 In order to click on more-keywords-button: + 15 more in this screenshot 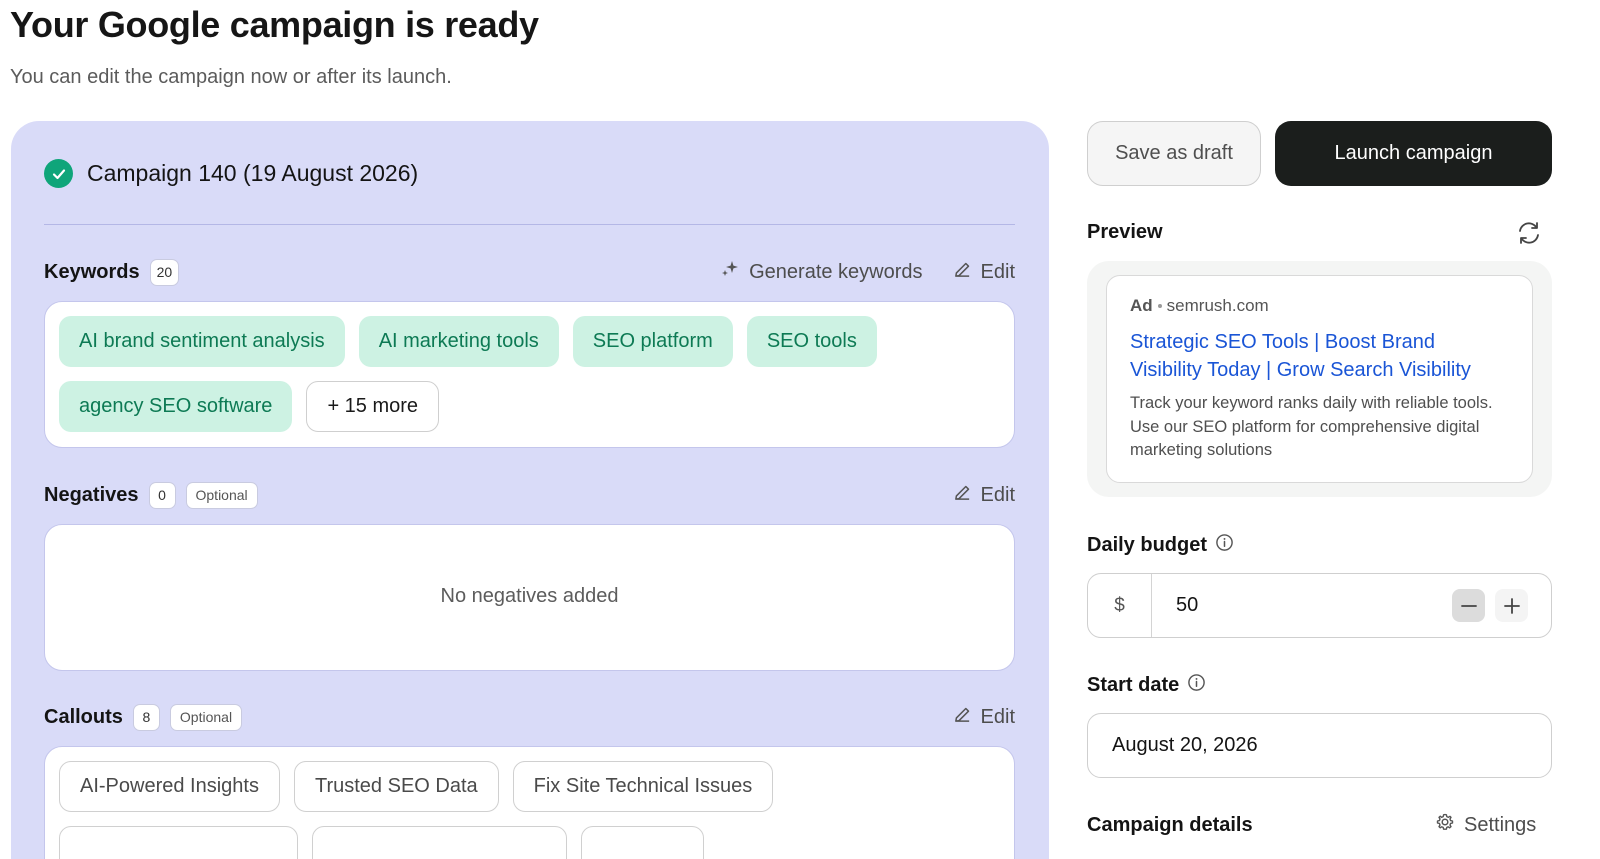, I will do `click(373, 406)`.